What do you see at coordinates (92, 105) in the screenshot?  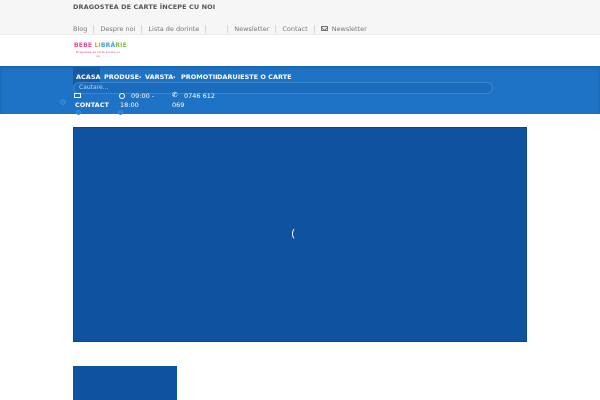 I see `contact-link: CONTACT` at bounding box center [92, 105].